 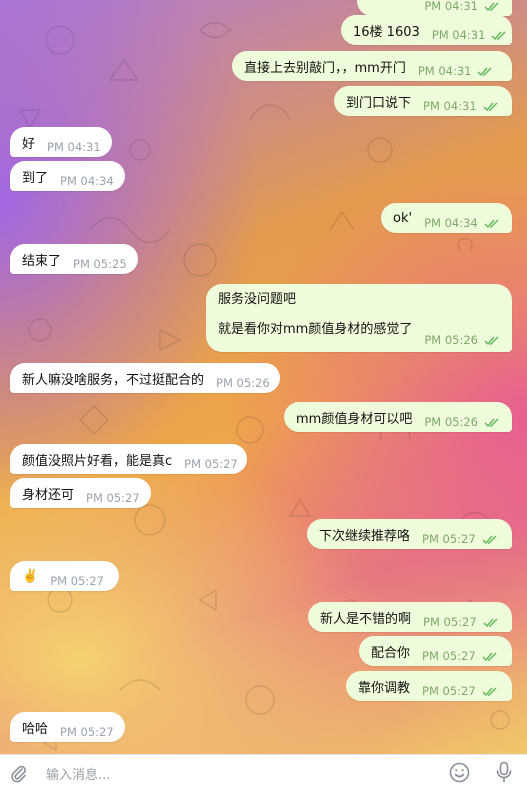 I want to click on message-bubble-incoming: 哈哈 PM 05:27, so click(x=67, y=727).